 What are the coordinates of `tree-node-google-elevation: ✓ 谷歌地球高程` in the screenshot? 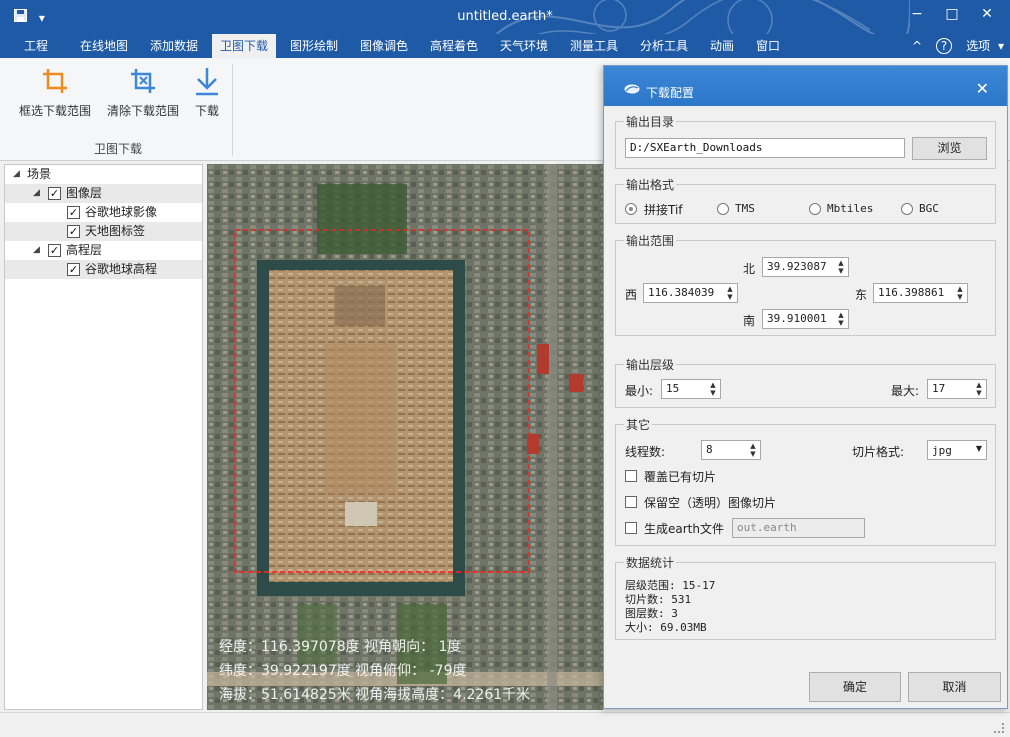 It's located at (103, 269).